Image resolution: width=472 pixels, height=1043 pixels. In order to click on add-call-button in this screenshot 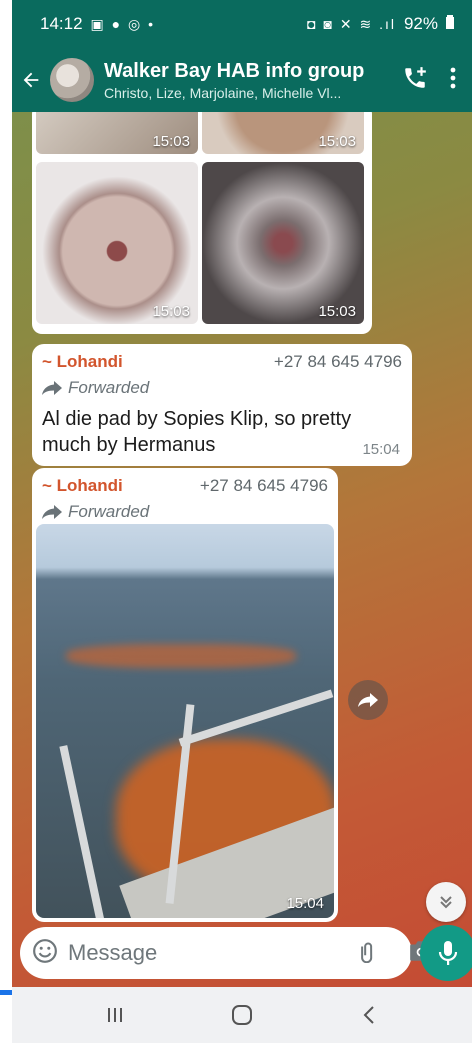, I will do `click(415, 80)`.